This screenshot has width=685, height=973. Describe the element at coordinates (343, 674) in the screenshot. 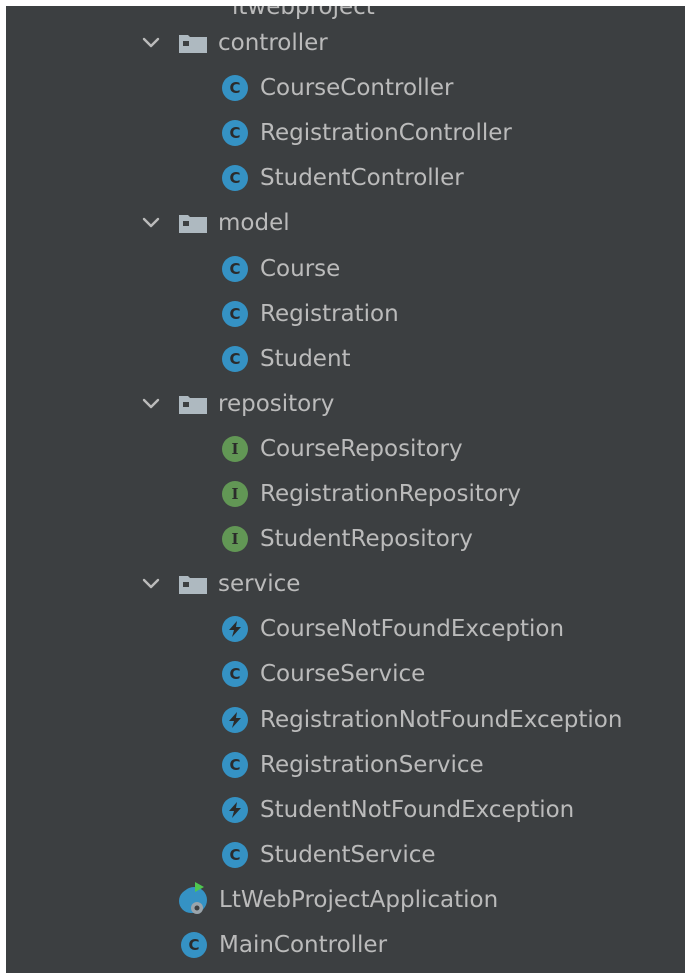

I see `tree-item-label: CourseService` at that location.